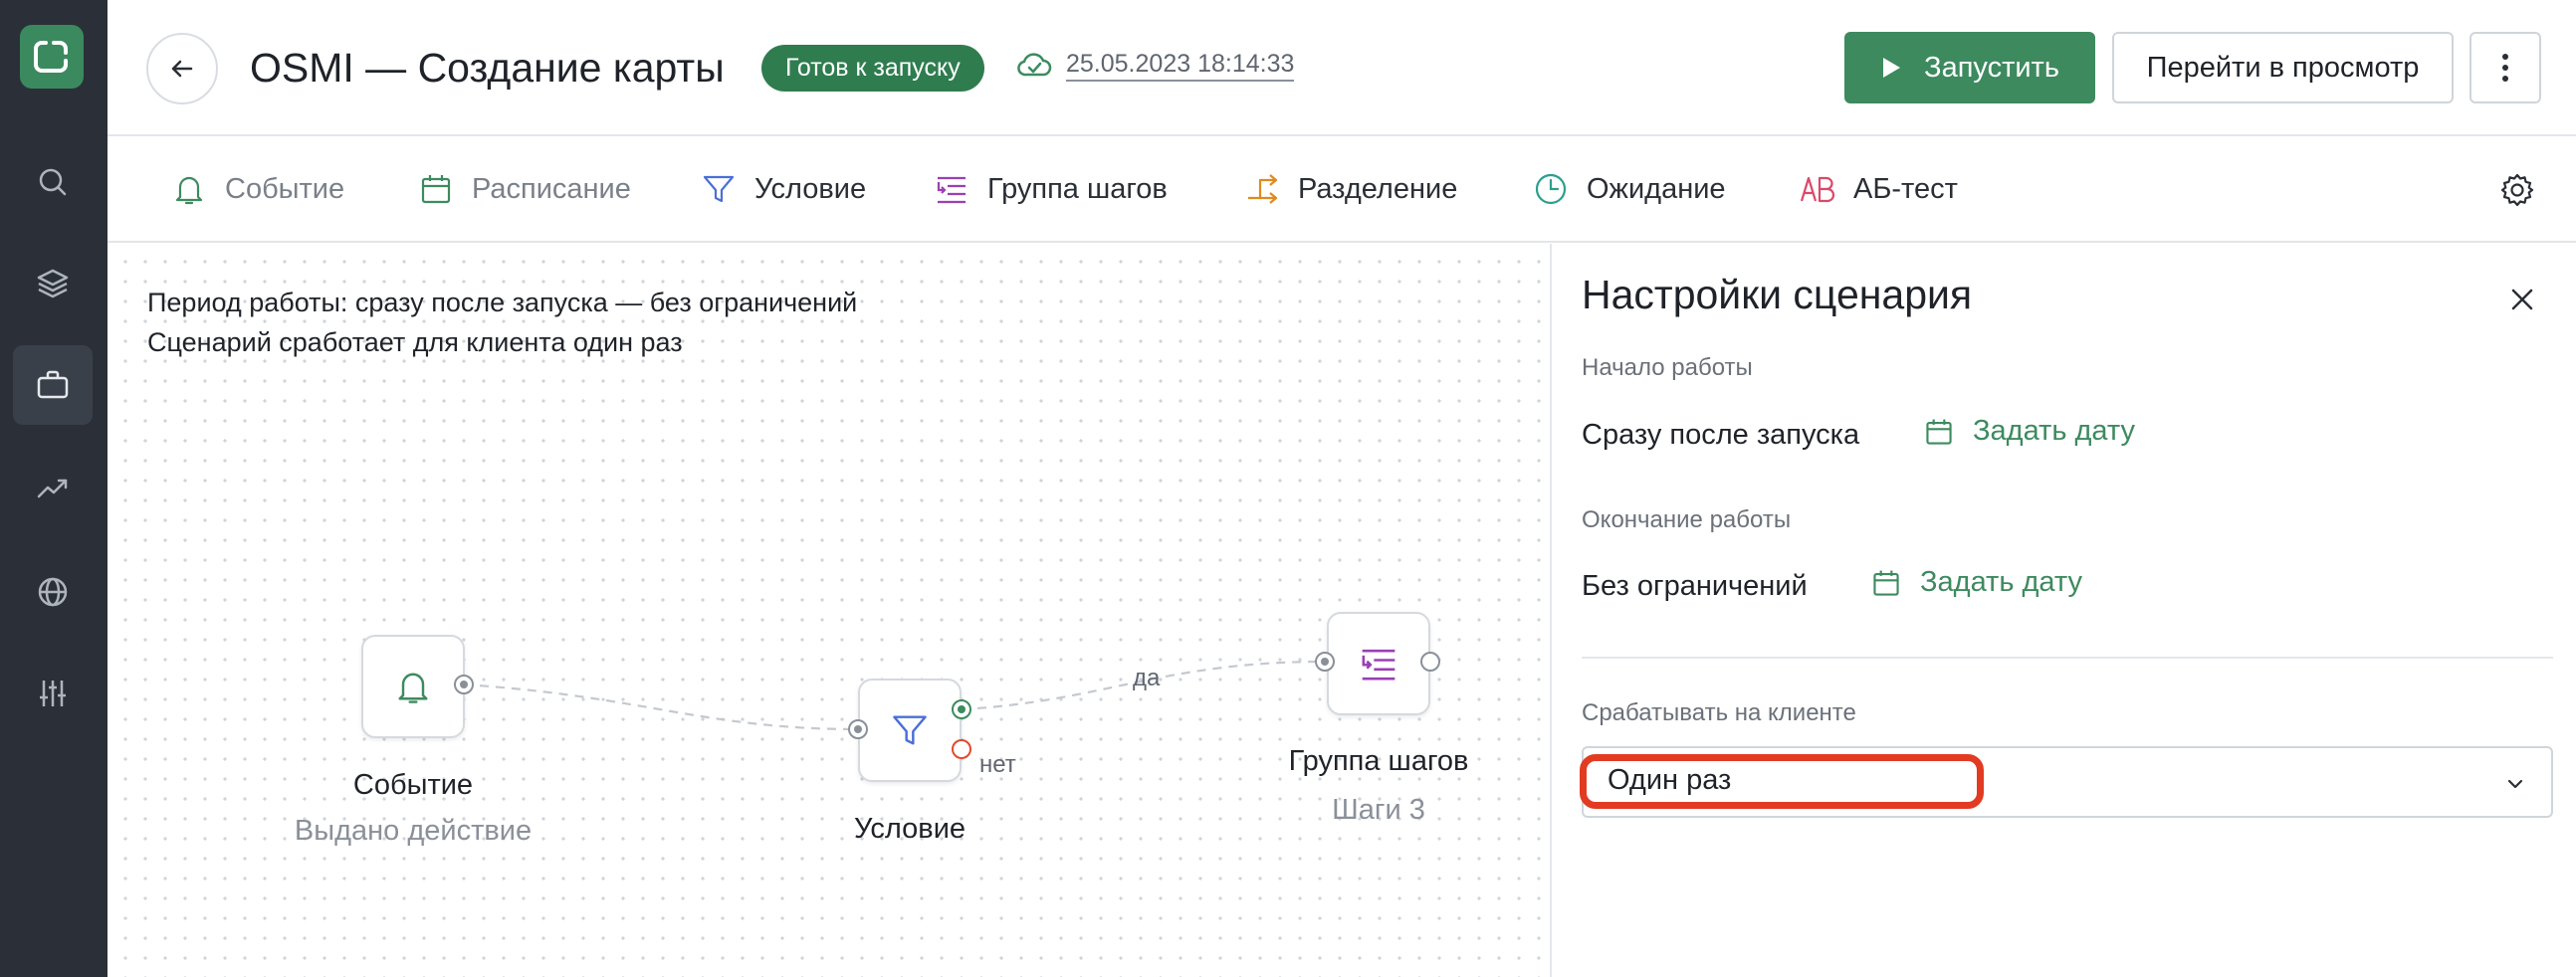 Image resolution: width=2576 pixels, height=977 pixels. I want to click on more-menu-button, so click(2505, 67).